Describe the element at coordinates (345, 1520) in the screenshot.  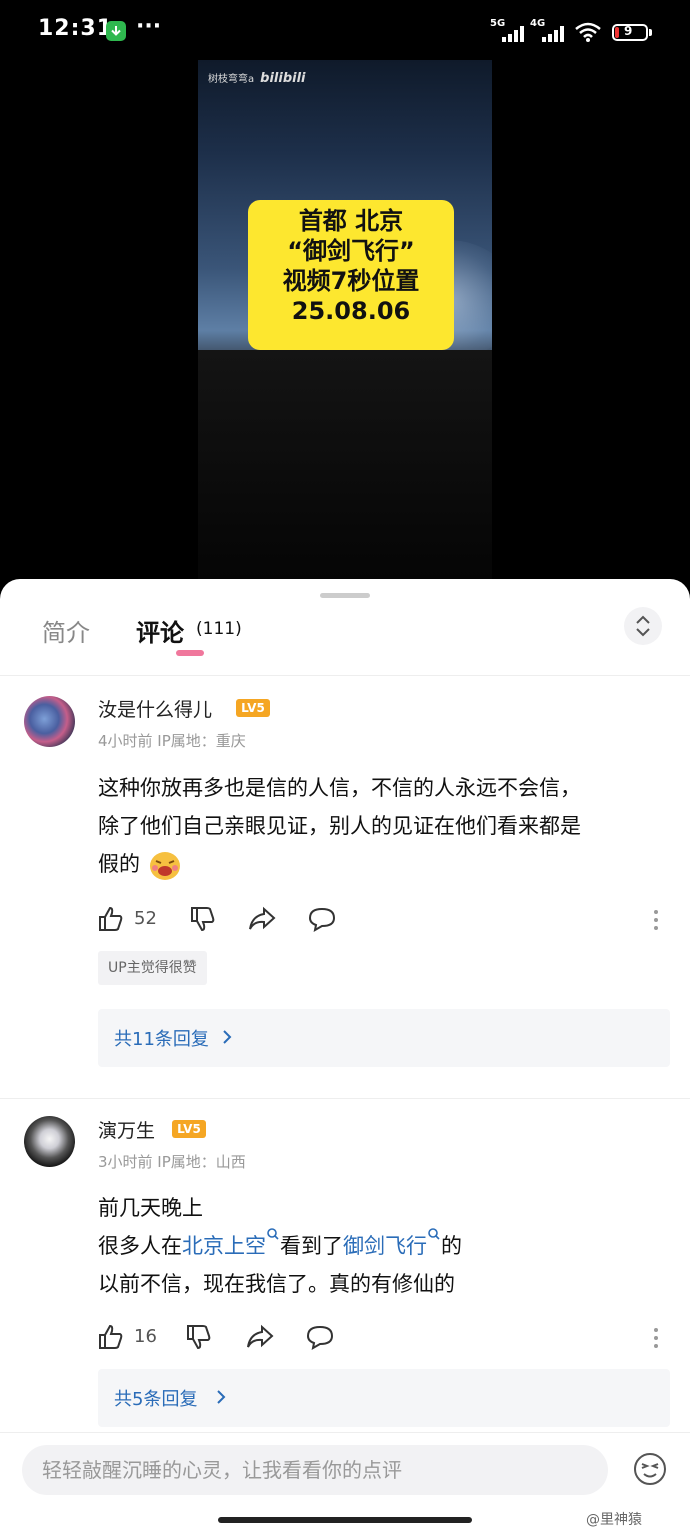
I see `home-indicator` at that location.